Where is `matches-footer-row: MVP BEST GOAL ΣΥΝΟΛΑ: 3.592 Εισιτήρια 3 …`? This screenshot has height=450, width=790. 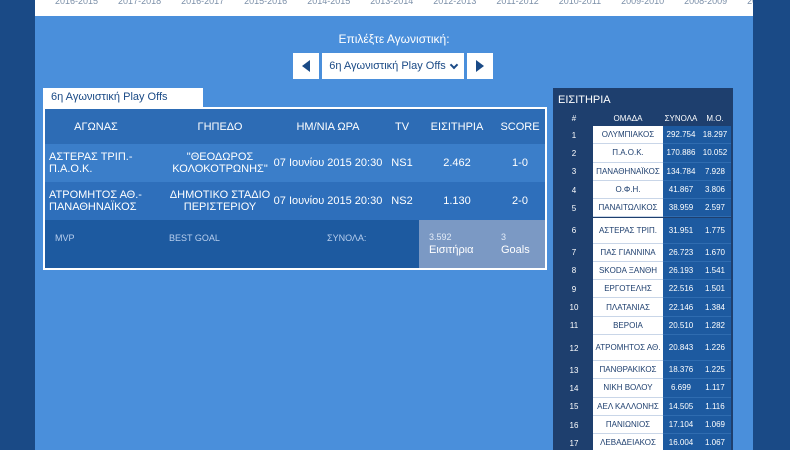
matches-footer-row: MVP BEST GOAL ΣΥΝΟΛΑ: 3.592 Εισιτήρια 3 … is located at coordinates (295, 244).